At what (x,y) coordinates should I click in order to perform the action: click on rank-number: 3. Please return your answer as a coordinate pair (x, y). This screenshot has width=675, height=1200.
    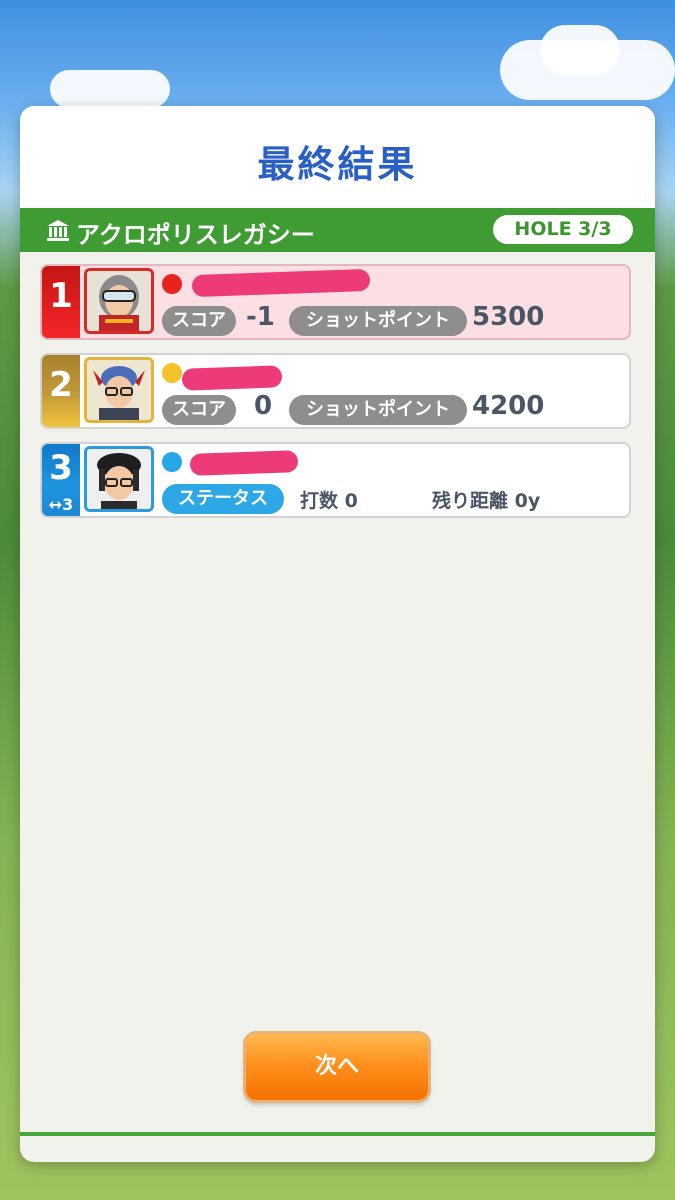
    Looking at the image, I should click on (61, 468).